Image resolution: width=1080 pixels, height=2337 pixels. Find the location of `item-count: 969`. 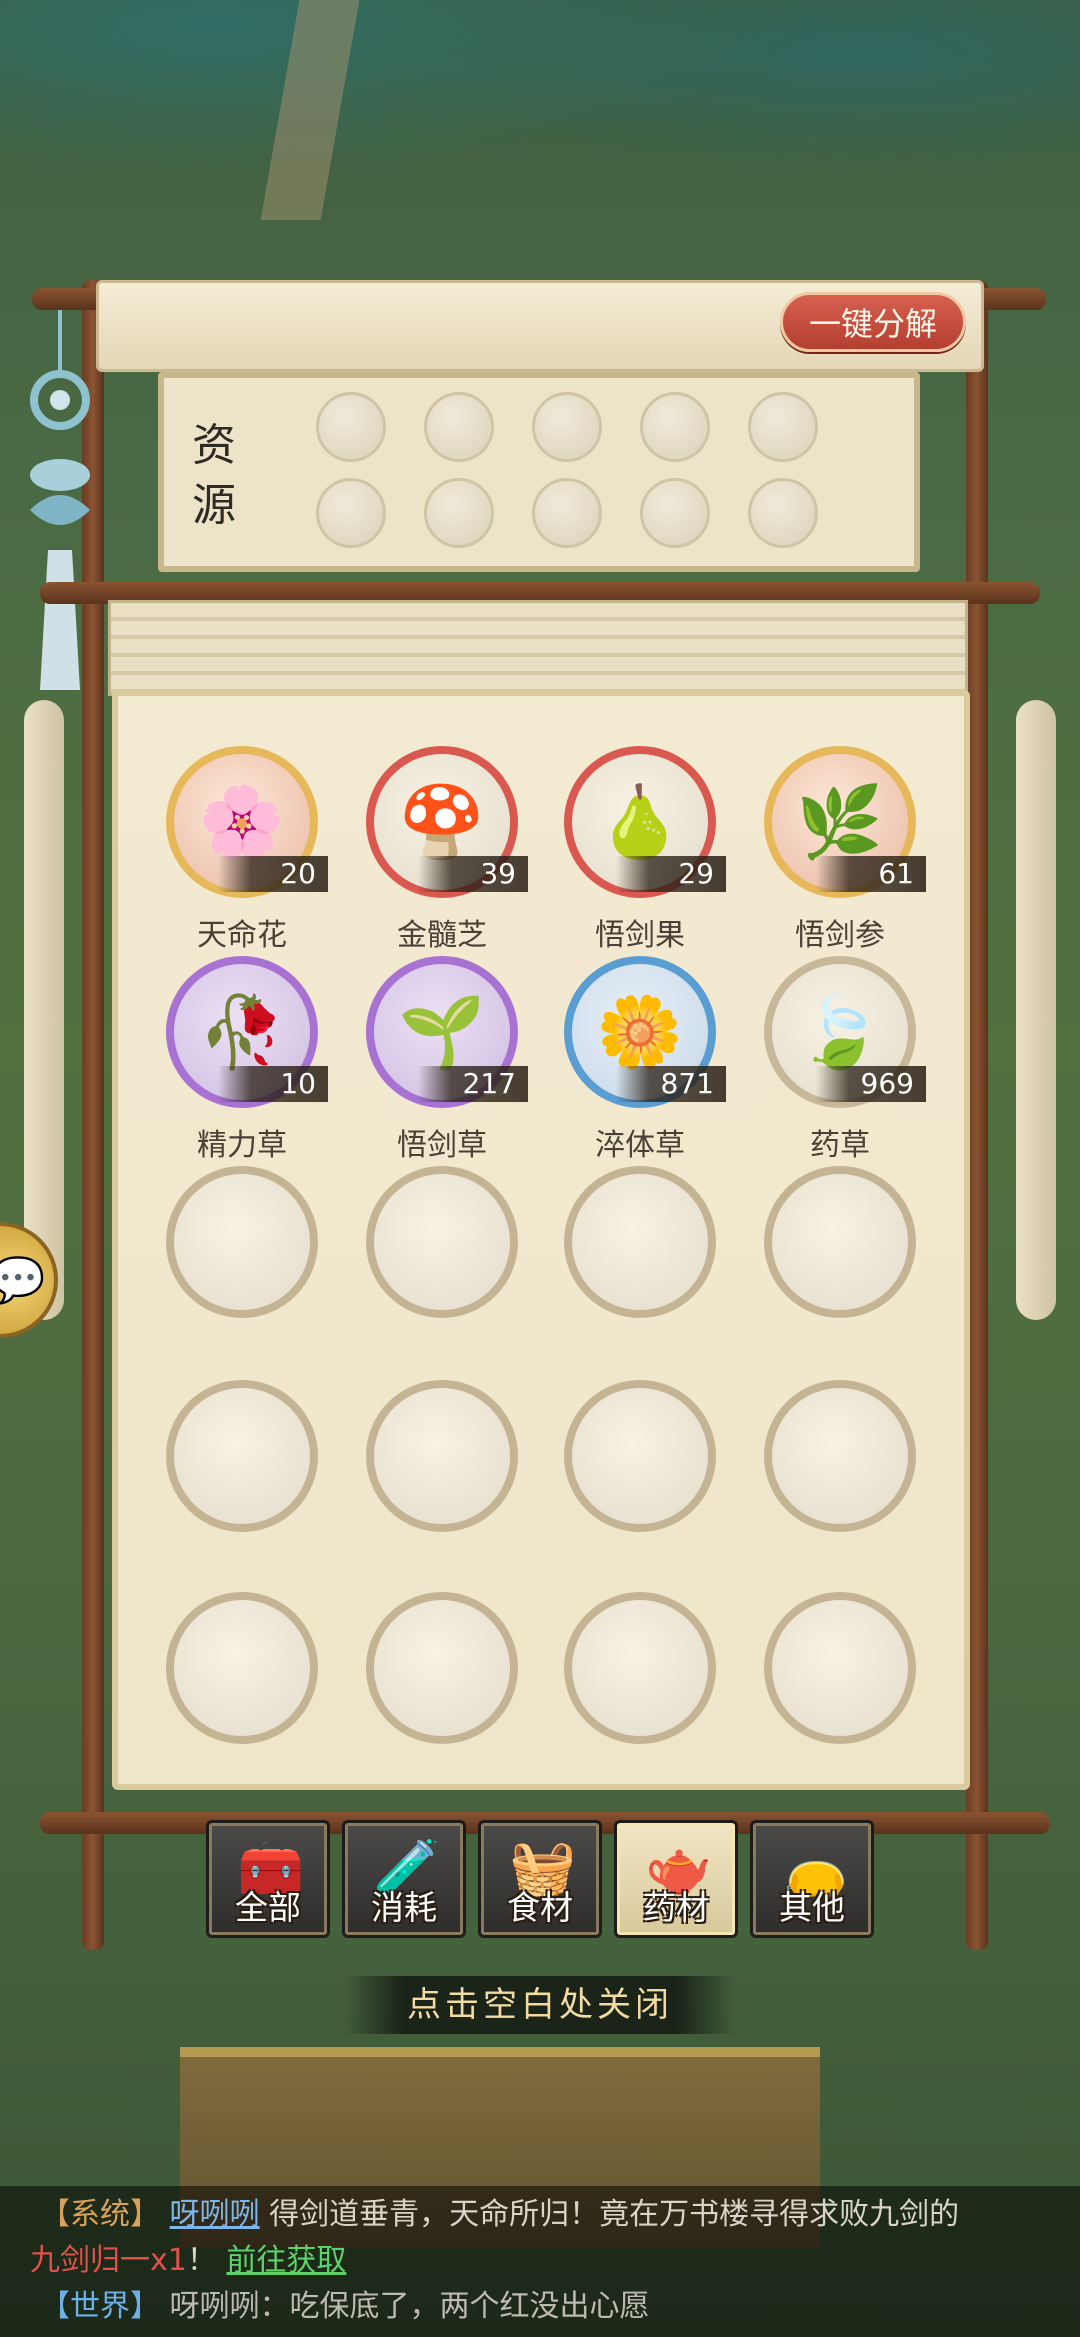

item-count: 969 is located at coordinates (871, 1084).